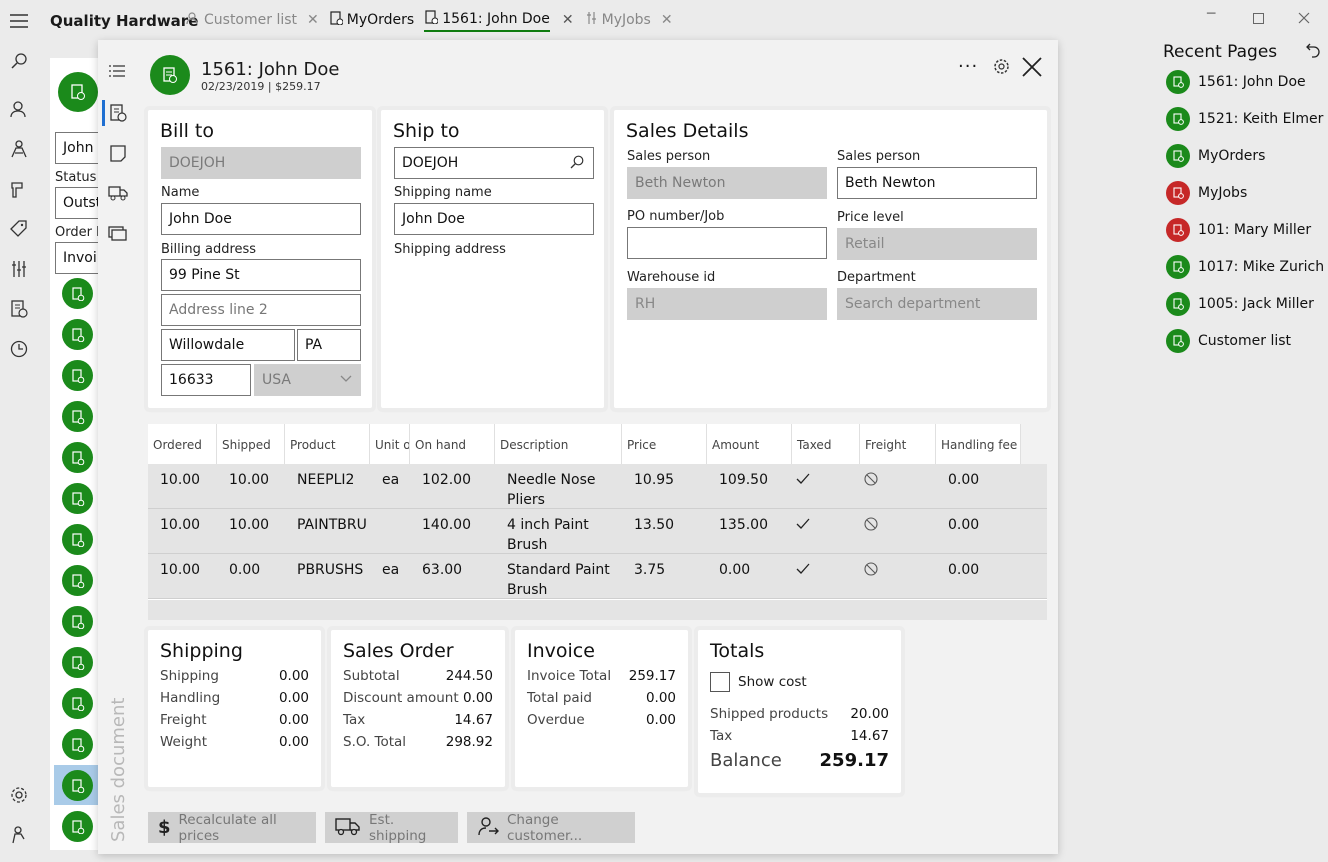  I want to click on col-unit: Unit of, so click(392, 445).